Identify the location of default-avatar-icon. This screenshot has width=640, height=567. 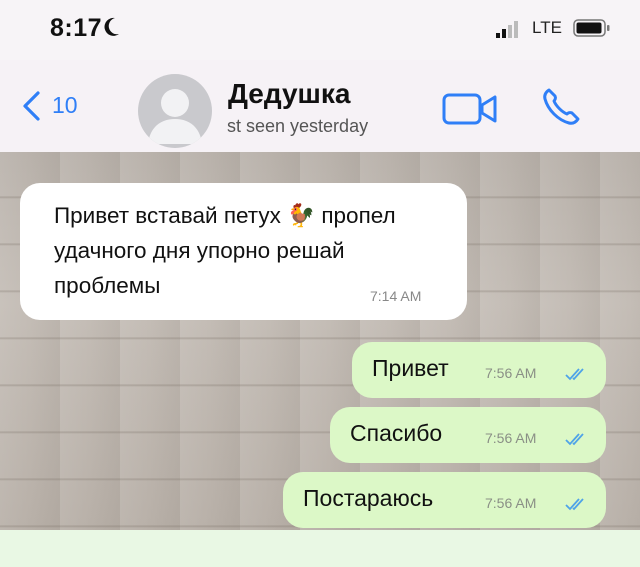
(175, 116).